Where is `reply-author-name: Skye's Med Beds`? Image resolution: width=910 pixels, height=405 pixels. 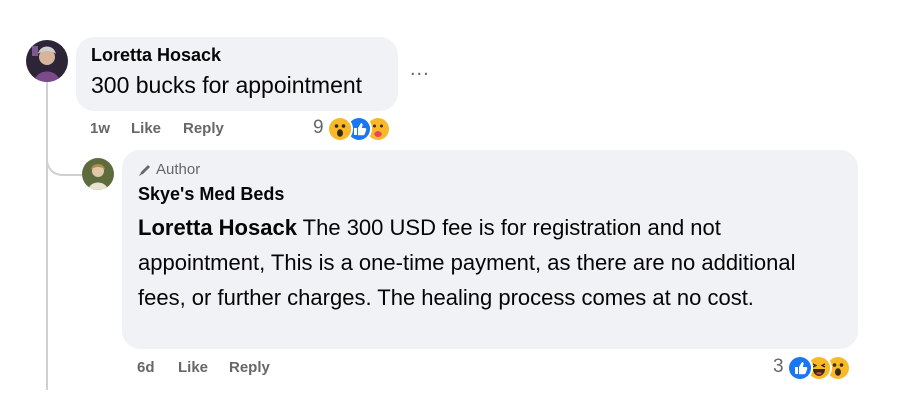 reply-author-name: Skye's Med Beds is located at coordinates (211, 194).